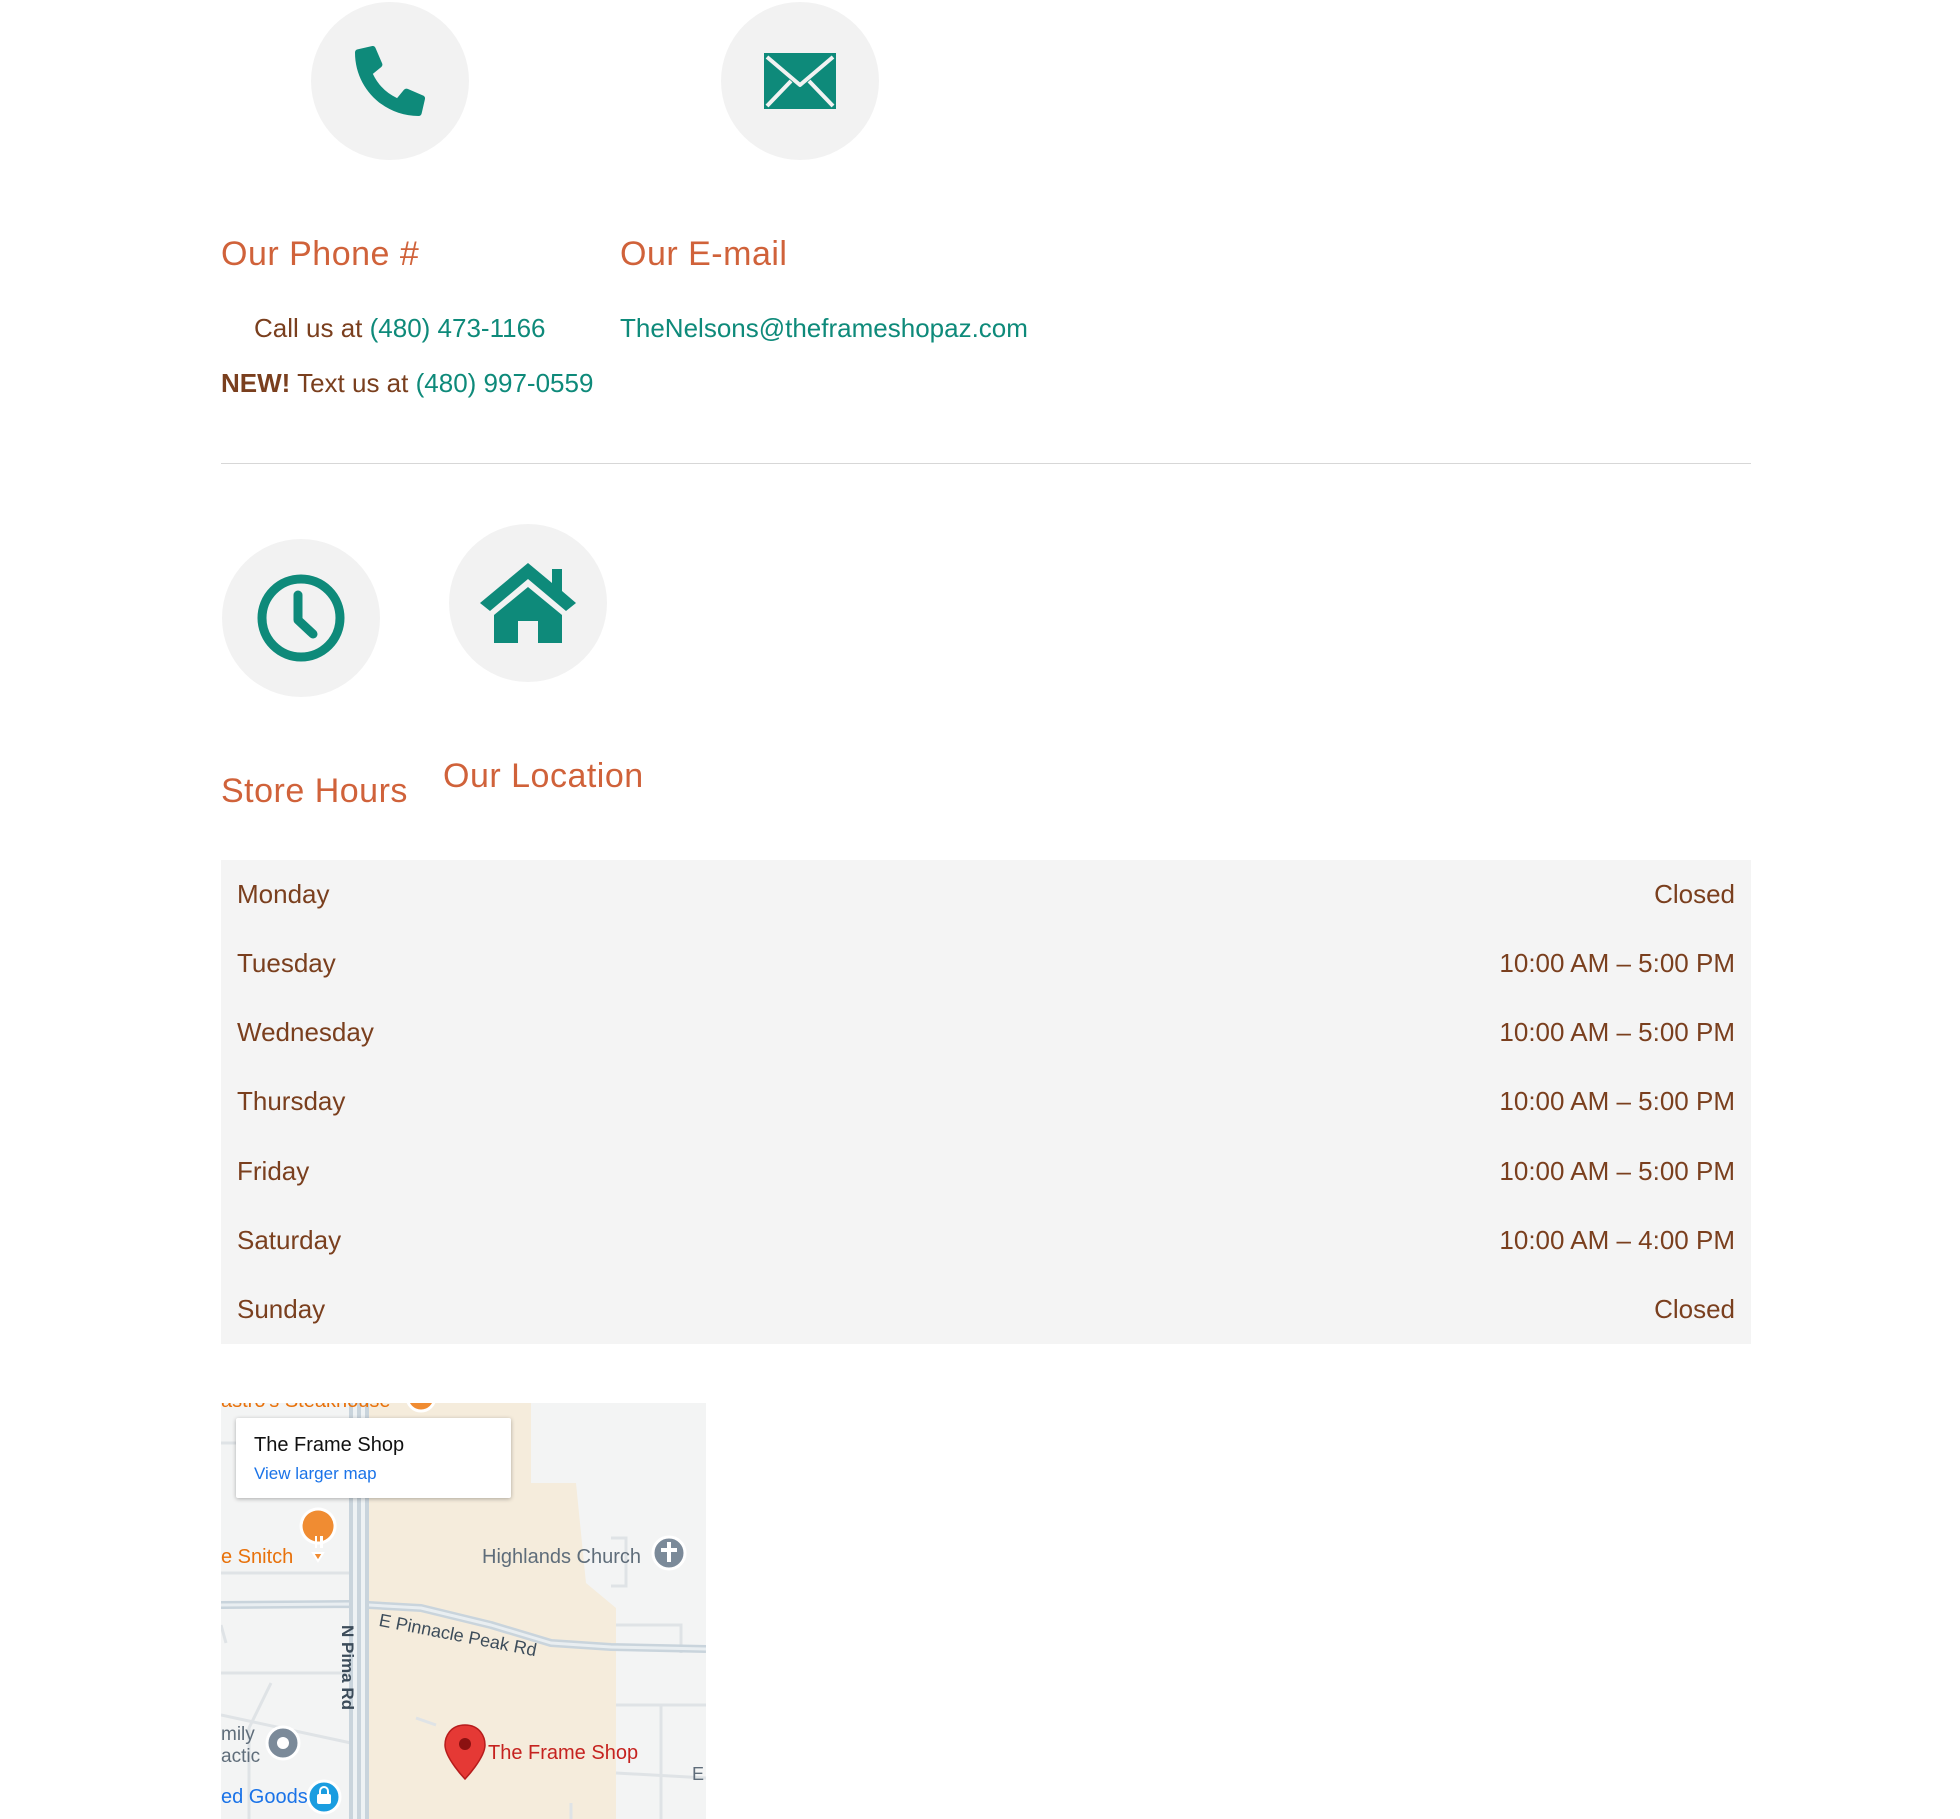  What do you see at coordinates (281, 1308) in the screenshot?
I see `day-cell: Sunday` at bounding box center [281, 1308].